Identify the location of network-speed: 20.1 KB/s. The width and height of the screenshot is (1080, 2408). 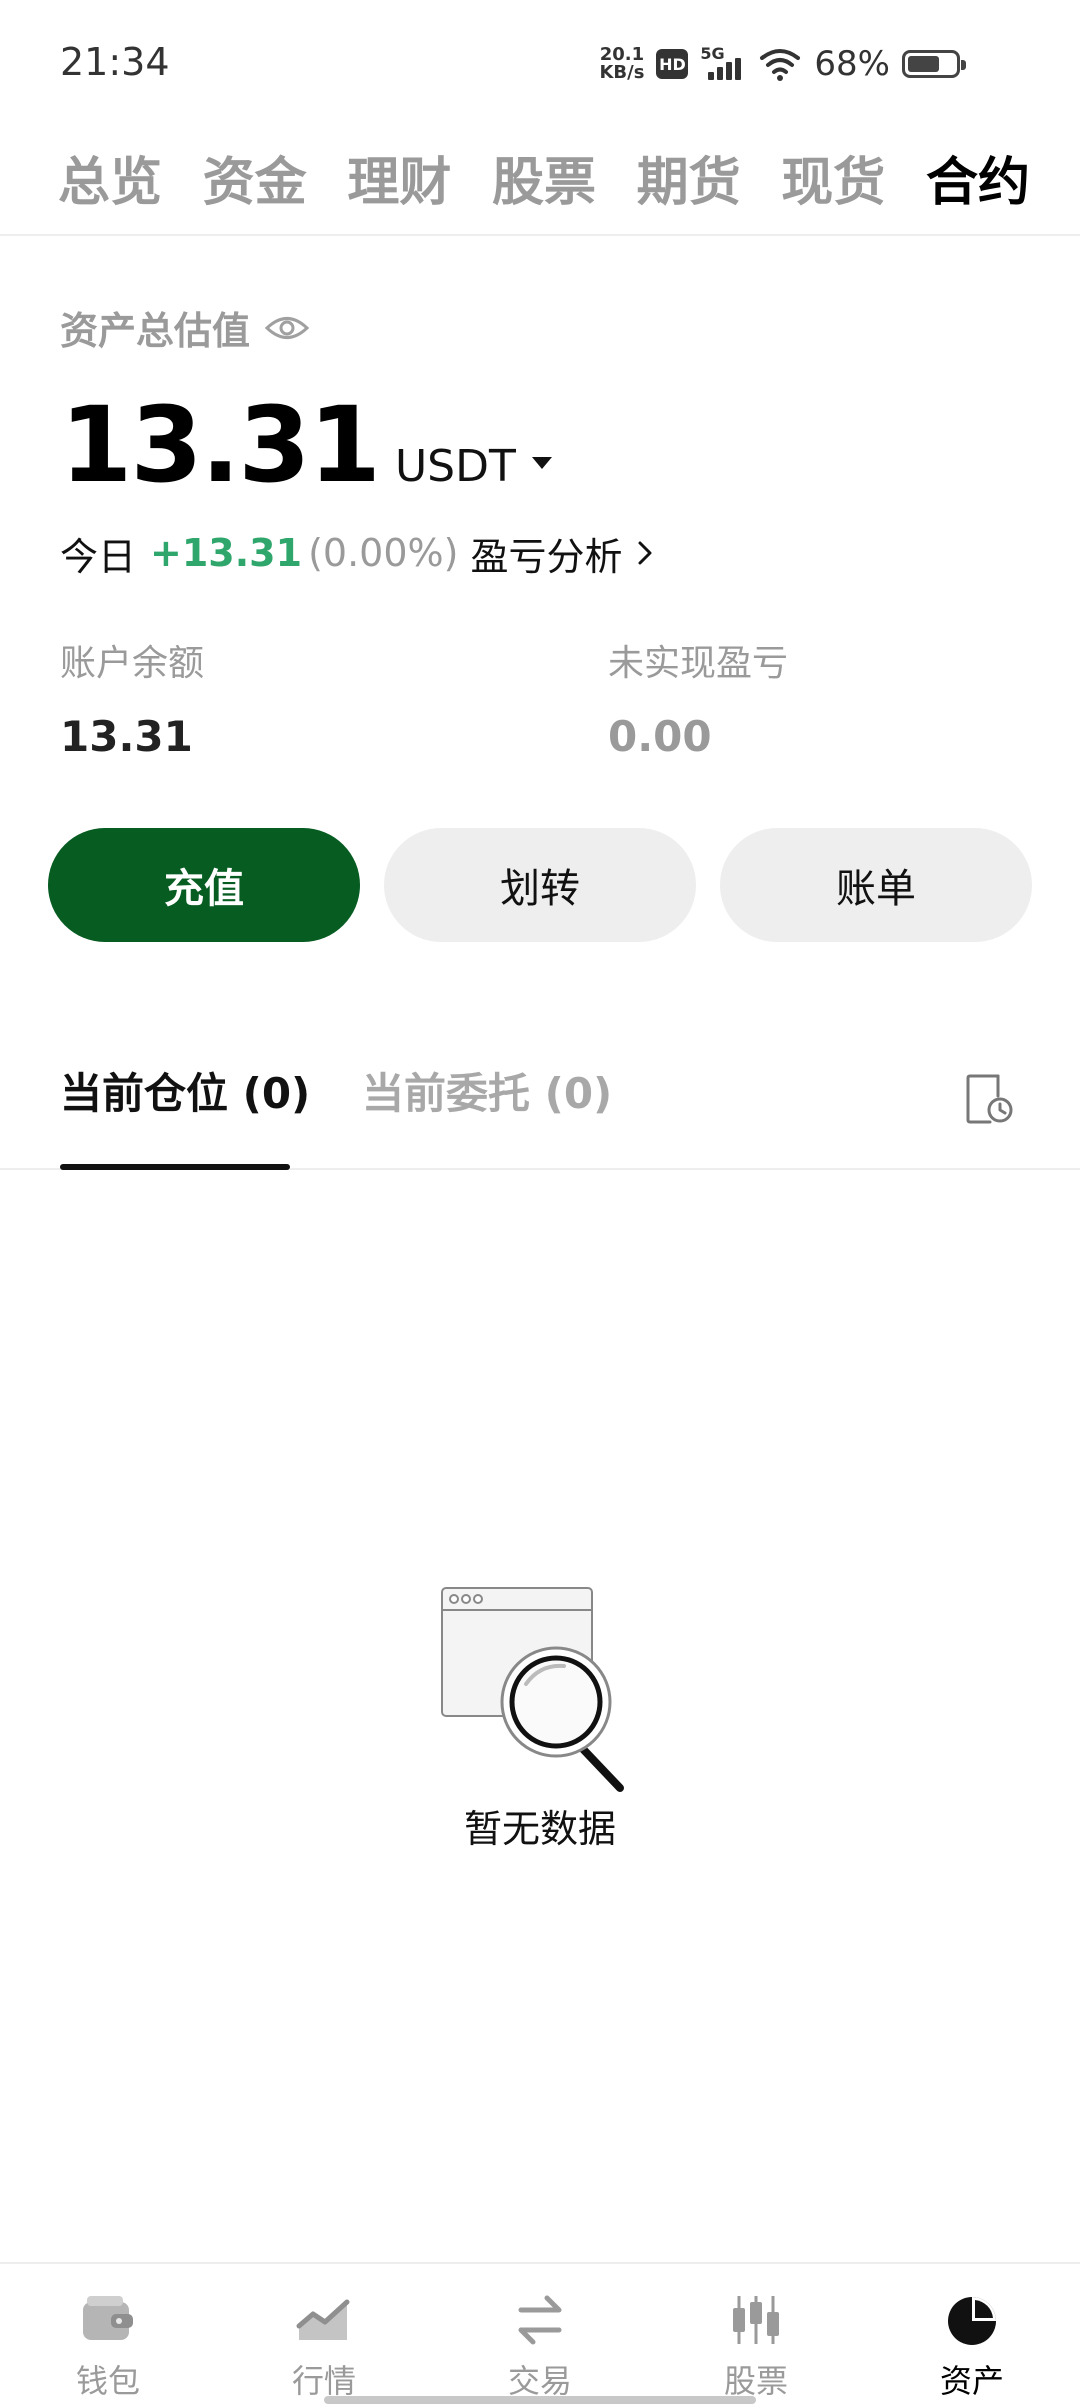
(621, 64).